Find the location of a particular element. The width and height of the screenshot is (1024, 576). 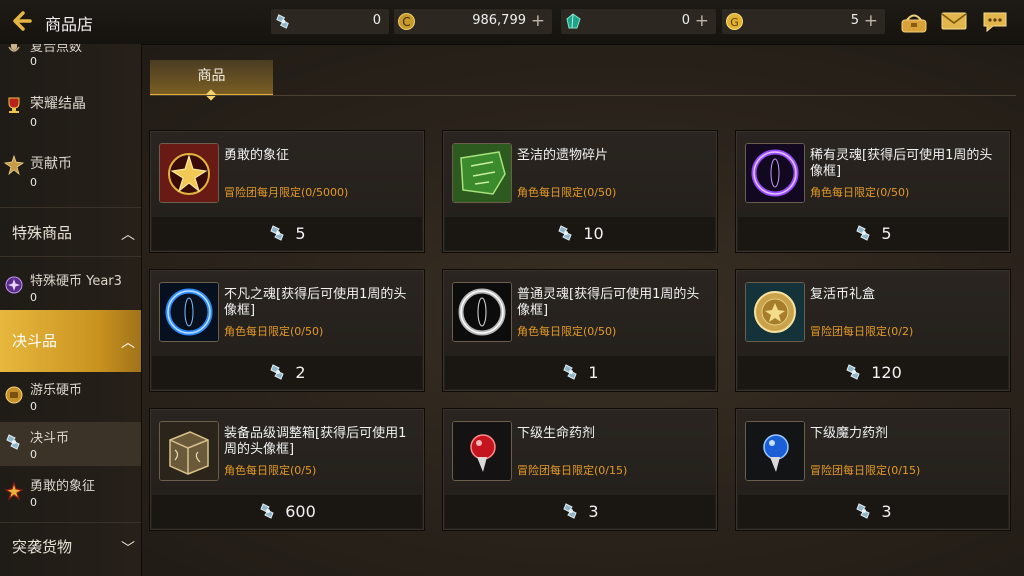

currency-value: 0 is located at coordinates (376, 20).